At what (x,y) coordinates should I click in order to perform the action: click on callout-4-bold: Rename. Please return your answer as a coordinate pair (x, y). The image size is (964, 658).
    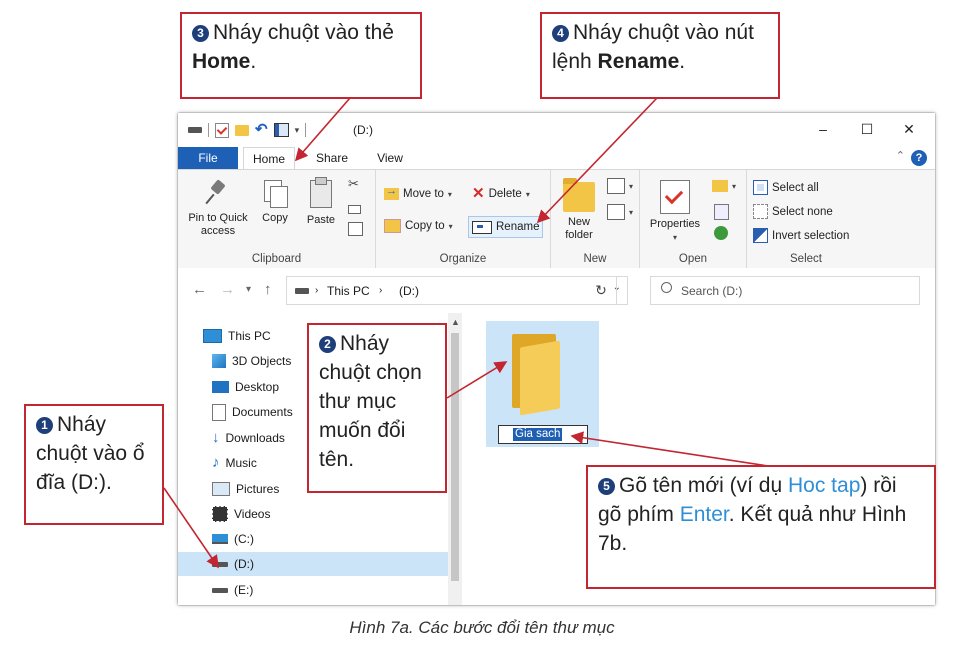
    Looking at the image, I should click on (638, 61).